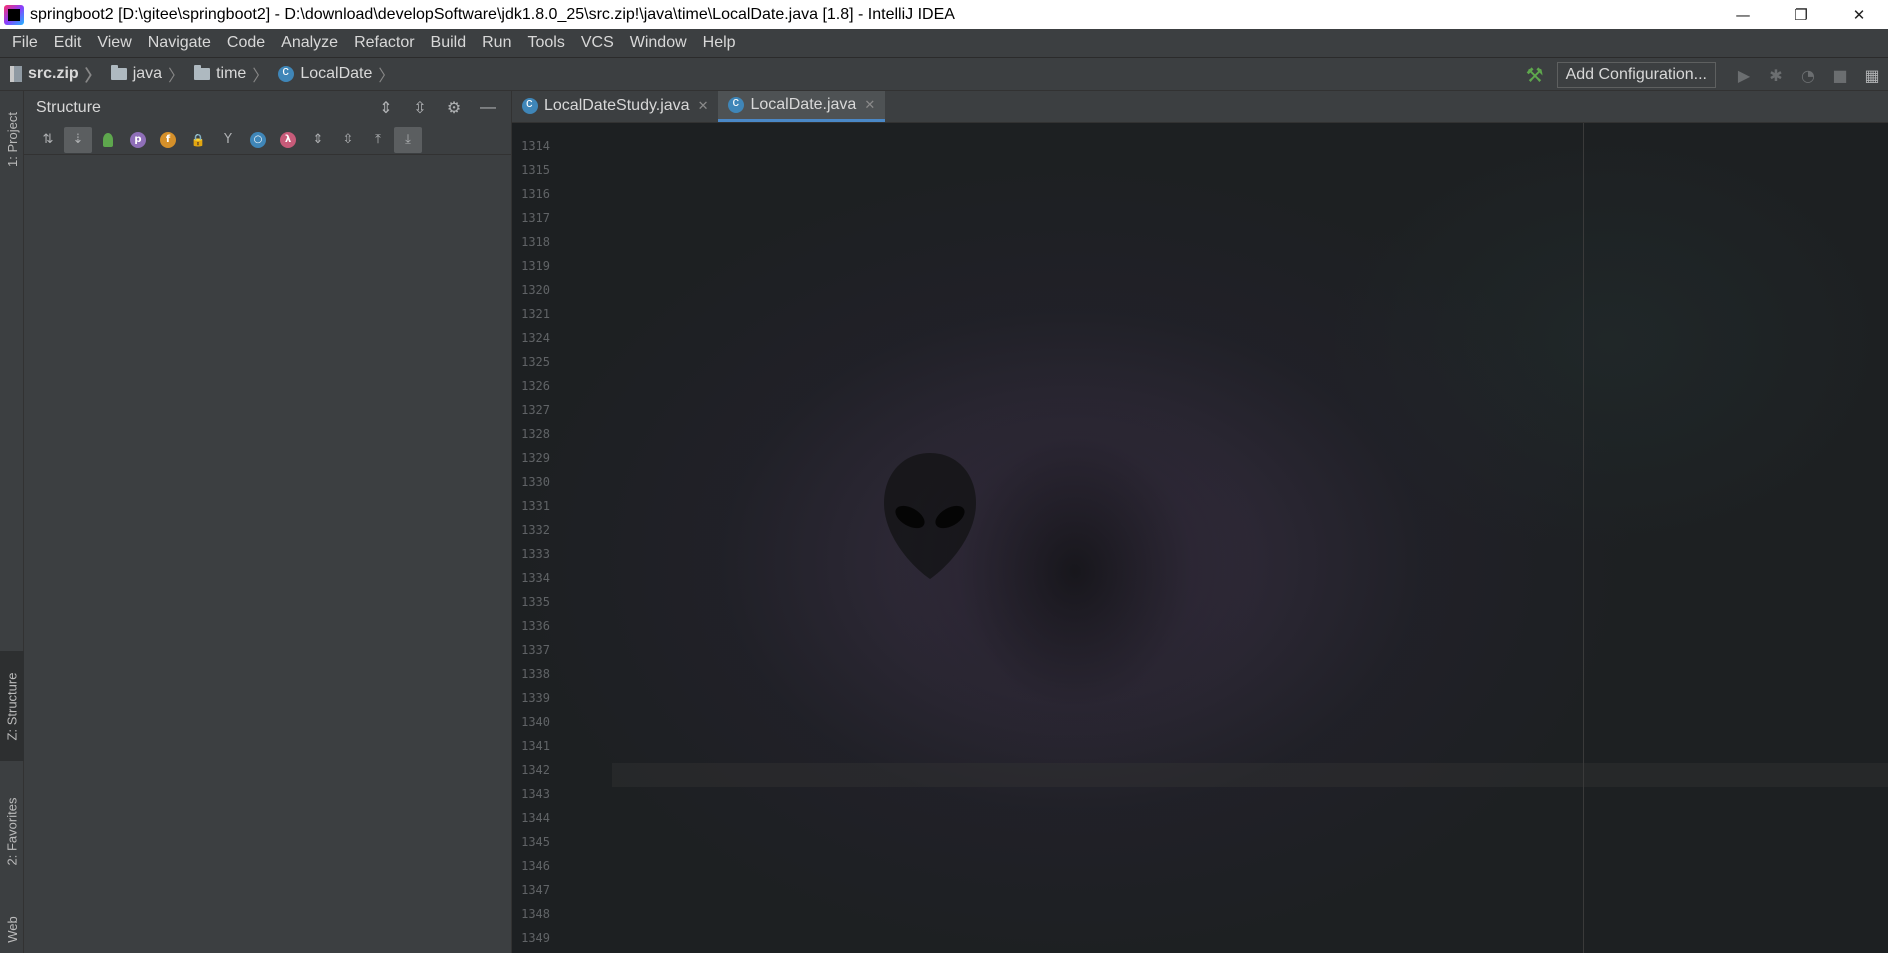 Image resolution: width=1888 pixels, height=953 pixels. I want to click on menu-run: Run, so click(496, 43).